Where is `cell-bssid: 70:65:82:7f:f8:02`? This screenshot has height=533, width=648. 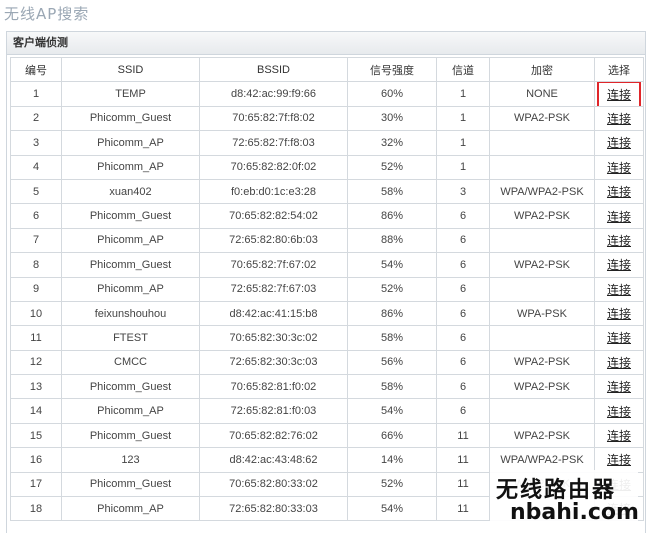
cell-bssid: 70:65:82:7f:f8:02 is located at coordinates (273, 118).